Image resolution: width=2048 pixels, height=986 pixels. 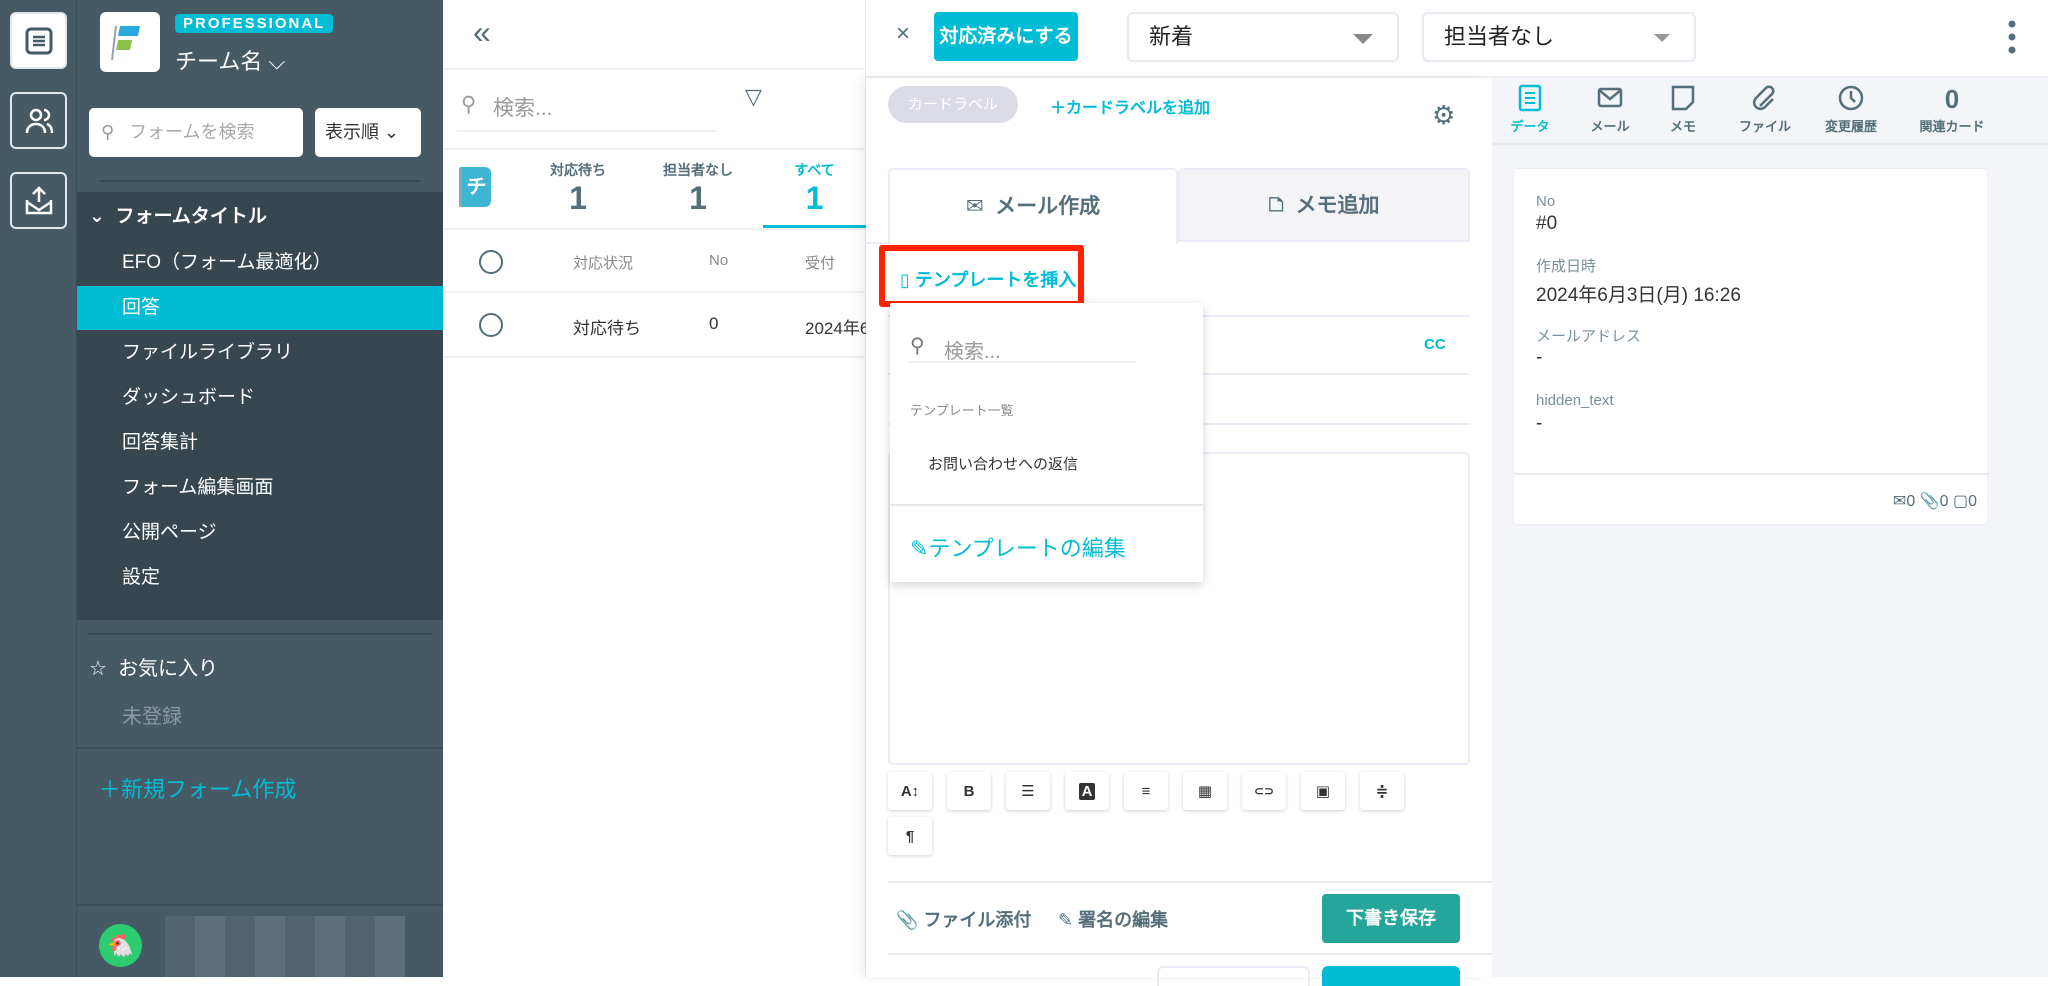 What do you see at coordinates (1764, 126) in the screenshot?
I see `tab-label: ファイル` at bounding box center [1764, 126].